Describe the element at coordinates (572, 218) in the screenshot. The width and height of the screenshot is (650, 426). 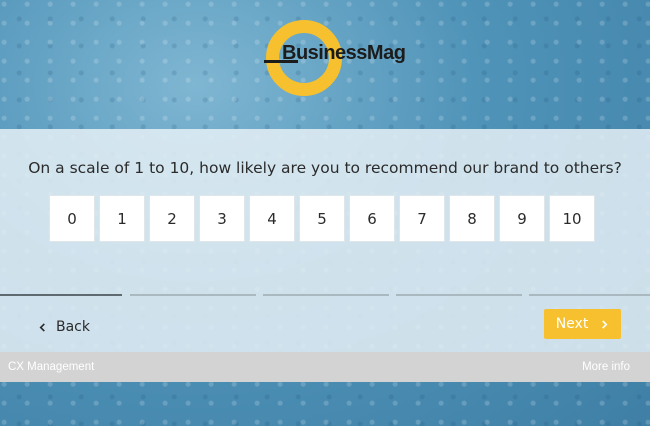
I see `rating-option-10: 10` at that location.